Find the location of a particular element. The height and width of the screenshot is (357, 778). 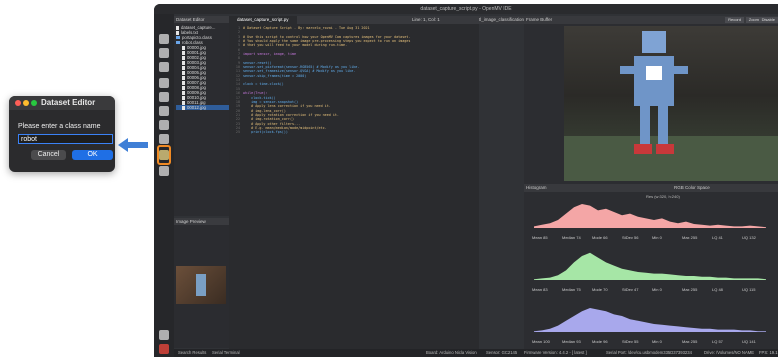

class-name-input: robot is located at coordinates (65, 139).